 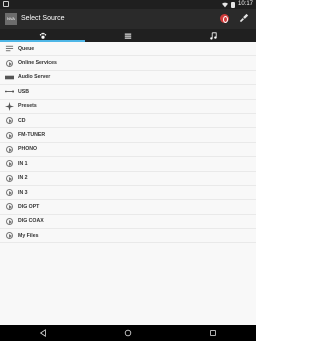 What do you see at coordinates (128, 63) in the screenshot?
I see `list-item-online-services: Online Services` at bounding box center [128, 63].